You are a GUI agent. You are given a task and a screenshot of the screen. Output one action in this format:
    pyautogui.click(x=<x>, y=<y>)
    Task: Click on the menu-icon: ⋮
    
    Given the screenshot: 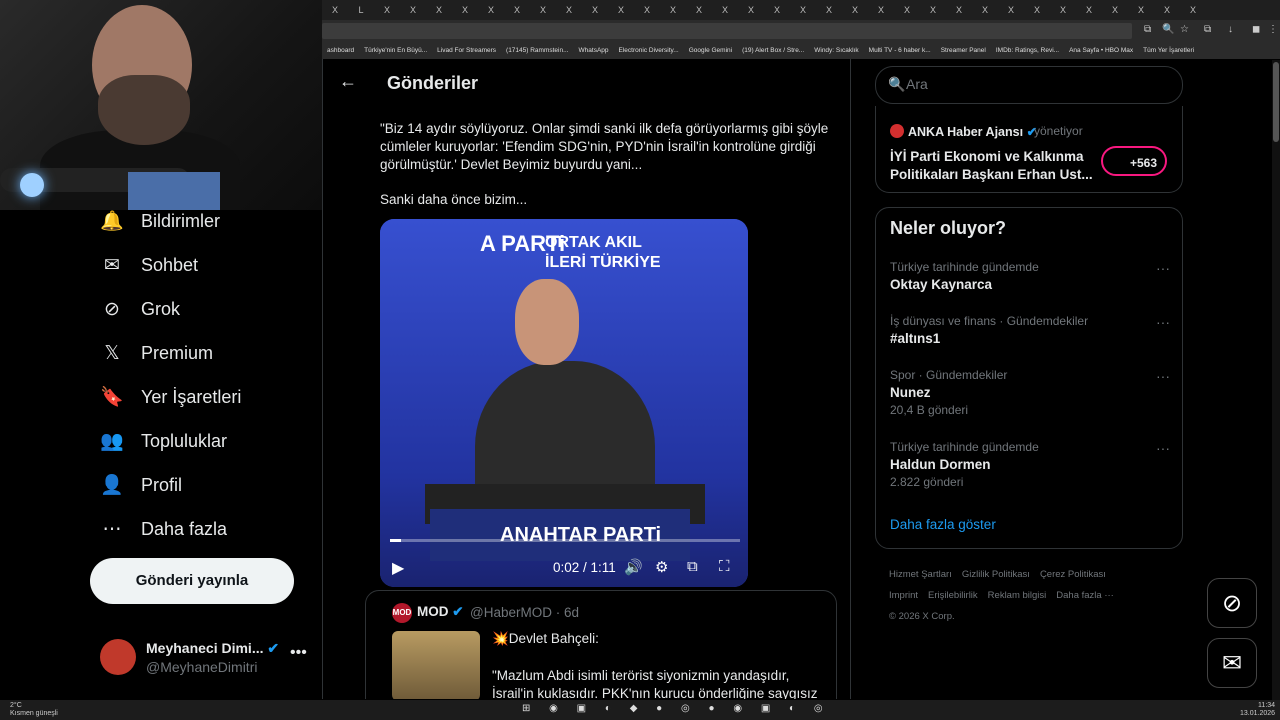 What is the action you would take?
    pyautogui.click(x=1273, y=29)
    